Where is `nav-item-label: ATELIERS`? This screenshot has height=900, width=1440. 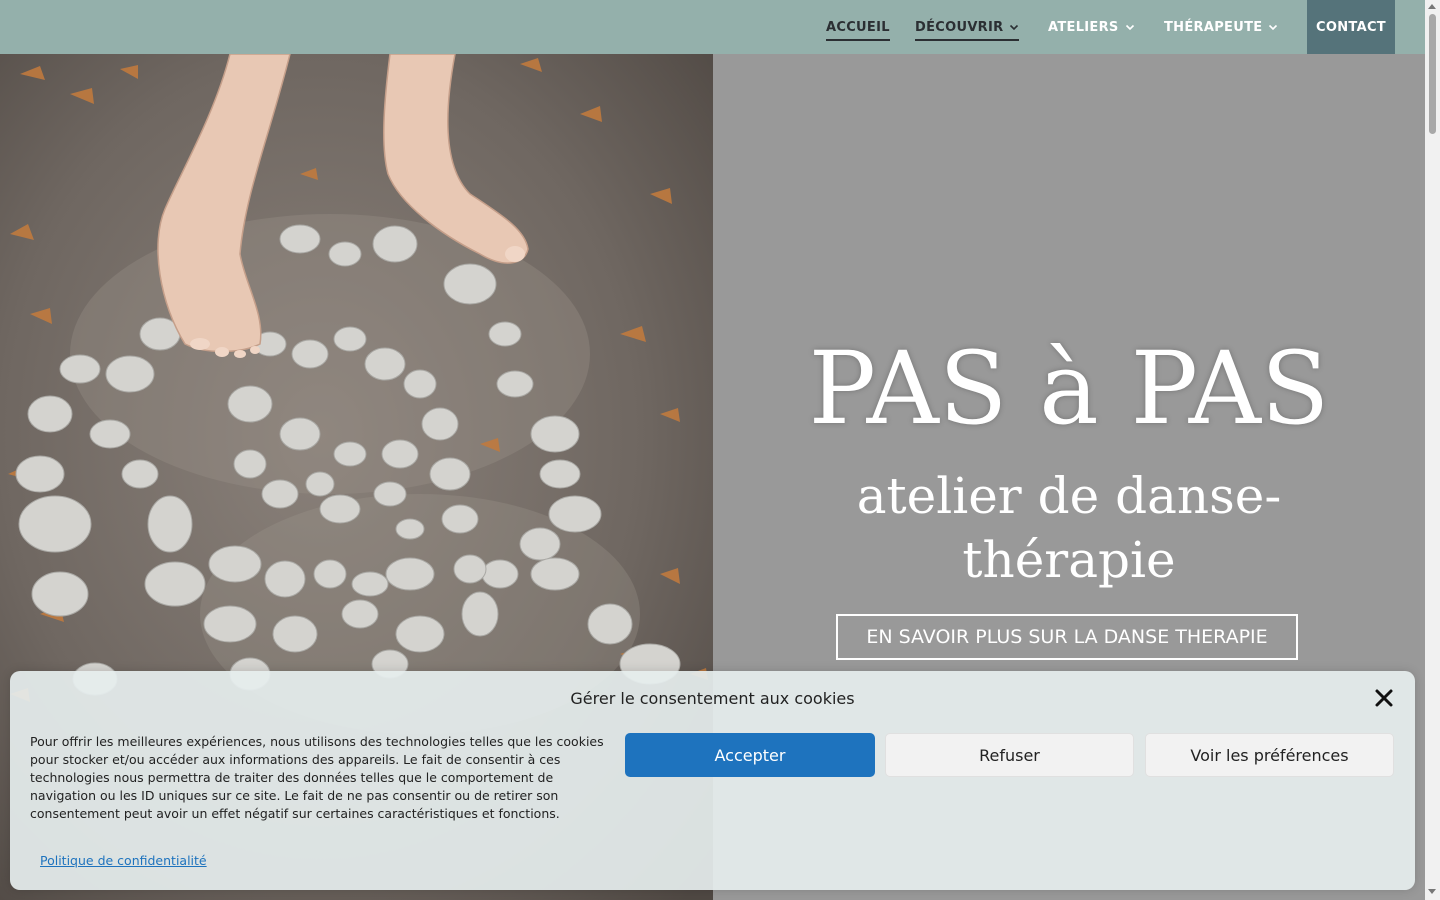
nav-item-label: ATELIERS is located at coordinates (1083, 27).